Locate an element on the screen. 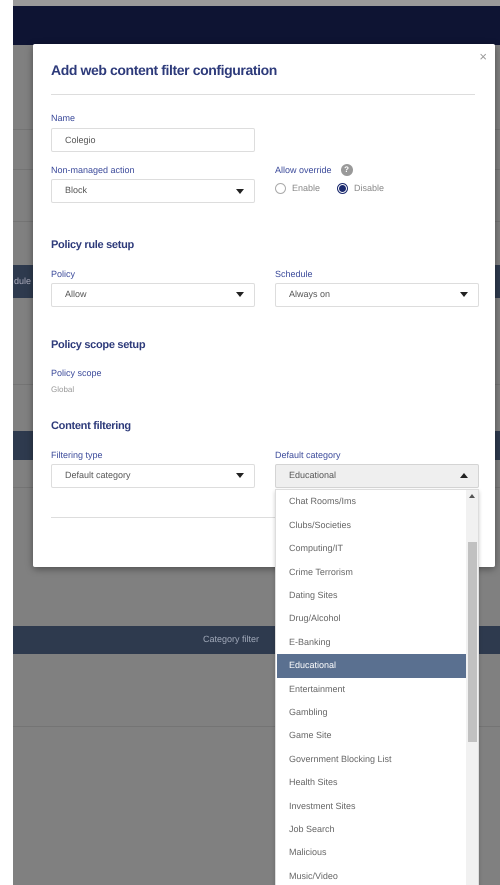 Image resolution: width=500 pixels, height=885 pixels. dropdown-option: Government Blocking List is located at coordinates (371, 760).